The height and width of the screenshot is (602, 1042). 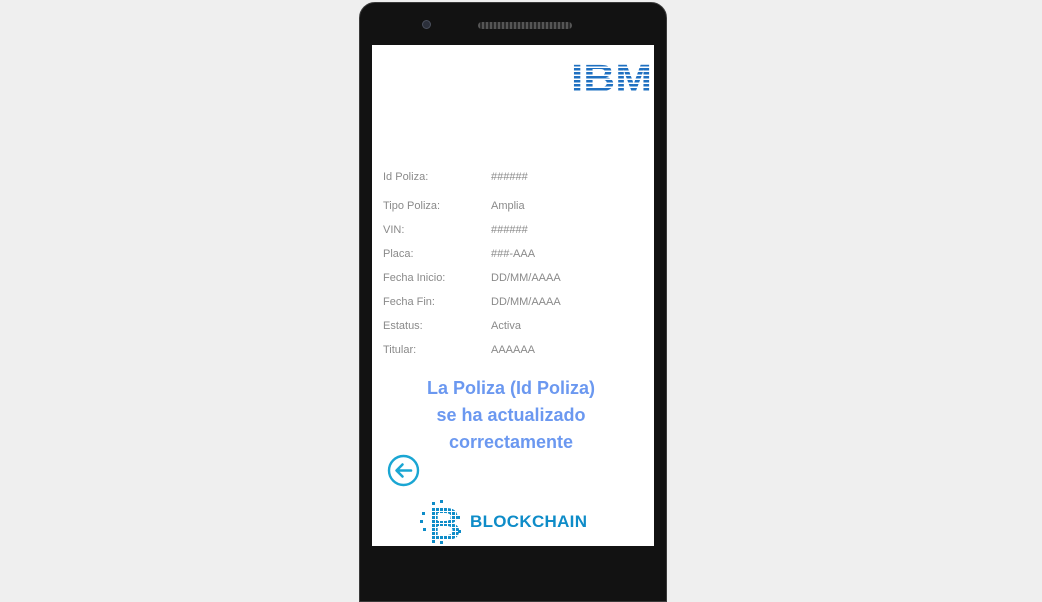 I want to click on speaker-grille, so click(x=525, y=25).